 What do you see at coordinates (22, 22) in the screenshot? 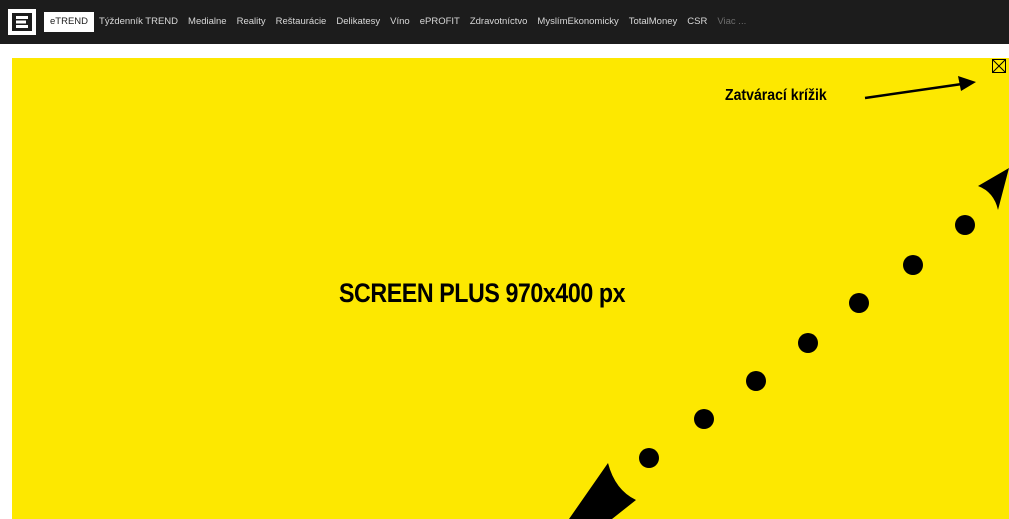
I see `e-logo-icon` at bounding box center [22, 22].